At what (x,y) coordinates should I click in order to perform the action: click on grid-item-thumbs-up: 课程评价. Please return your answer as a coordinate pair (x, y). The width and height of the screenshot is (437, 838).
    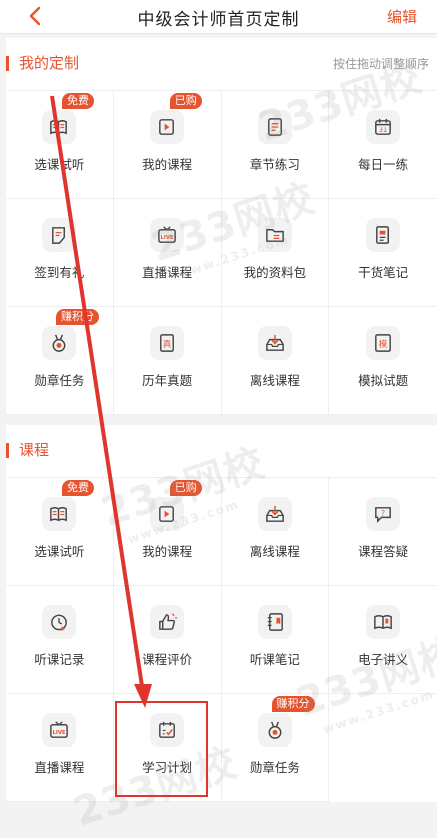
    Looking at the image, I should click on (167, 640).